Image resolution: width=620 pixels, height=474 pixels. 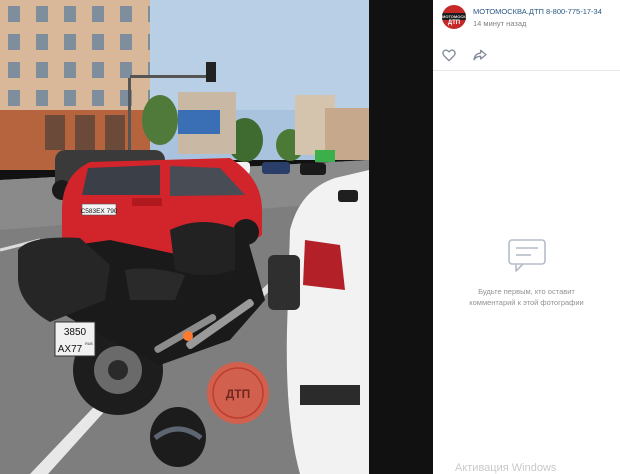 What do you see at coordinates (545, 11) in the screenshot?
I see `author-link: МОТОМОСКВА.ДТП 8-800-775-17-34` at bounding box center [545, 11].